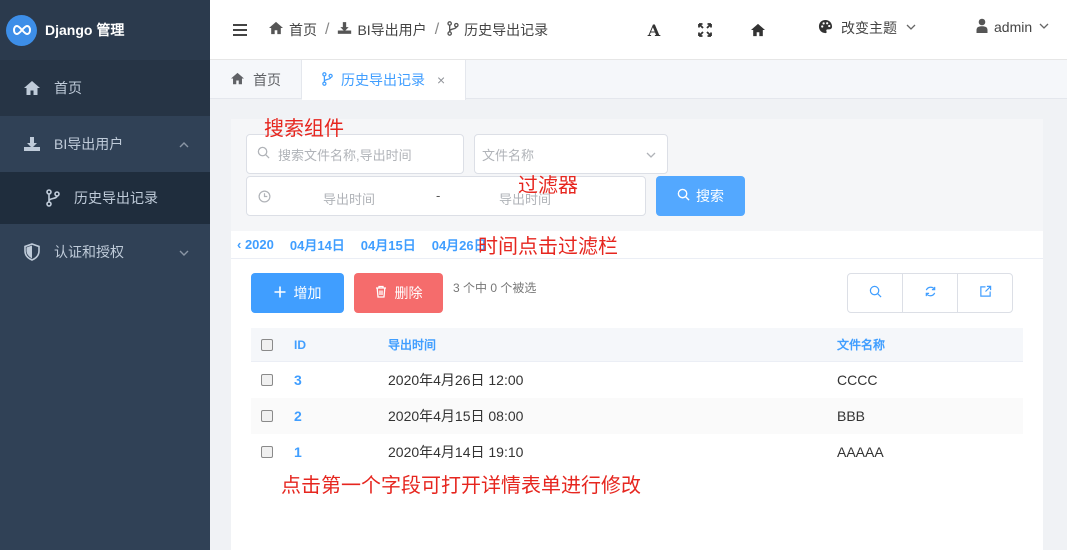 This screenshot has height=550, width=1067. I want to click on user-menu-button: admin, so click(1013, 27).